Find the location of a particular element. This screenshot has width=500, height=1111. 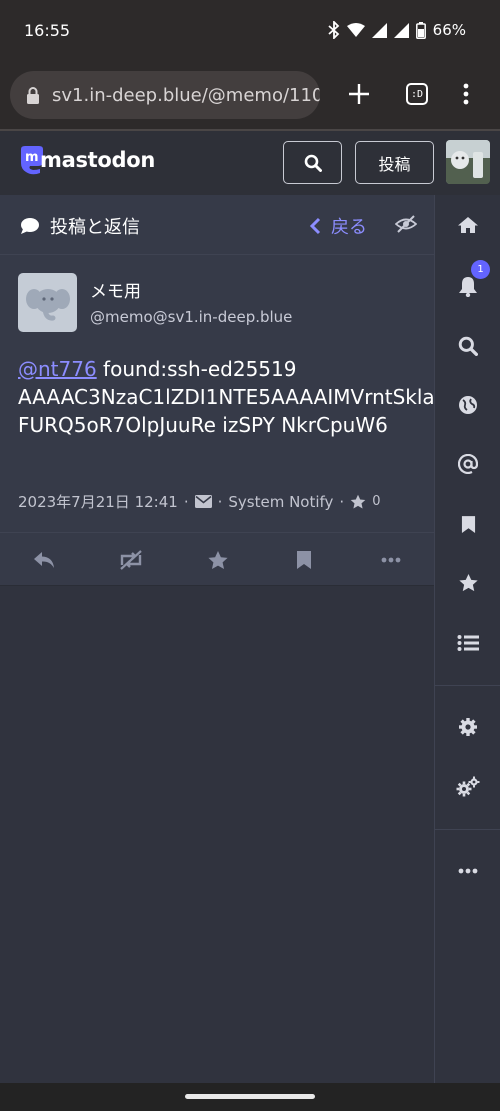

chevron-left-icon is located at coordinates (315, 226).